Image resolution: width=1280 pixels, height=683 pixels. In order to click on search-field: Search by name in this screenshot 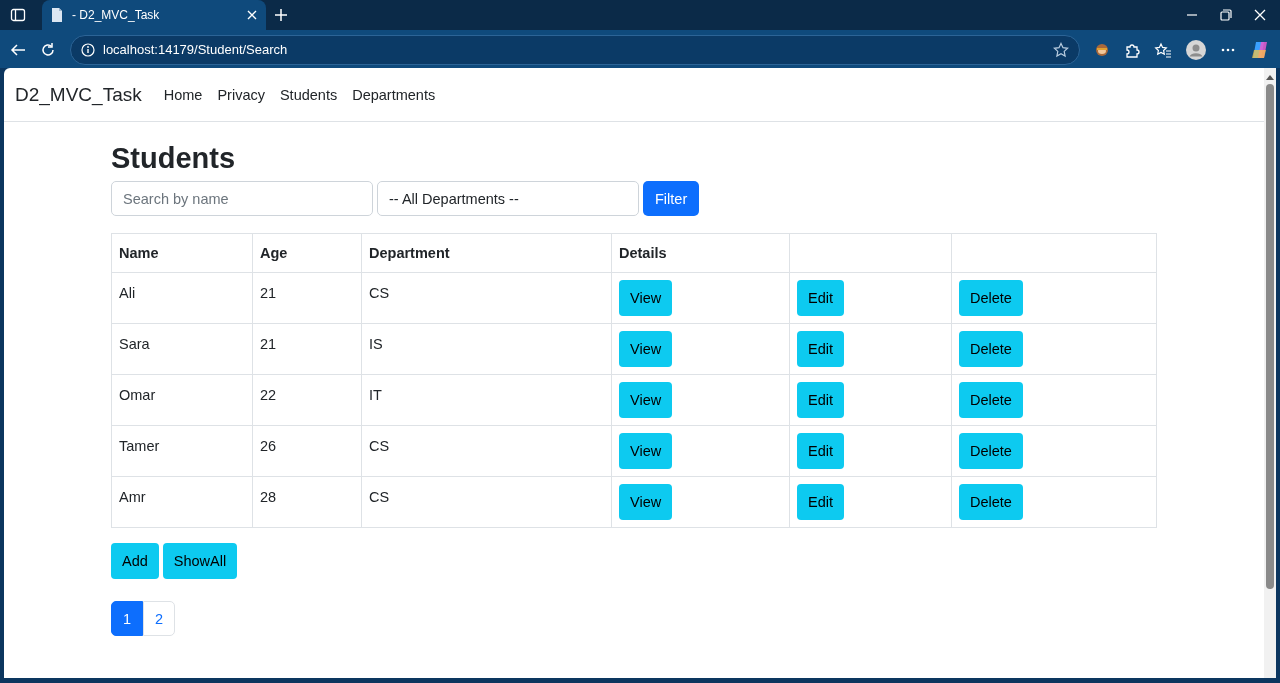, I will do `click(242, 198)`.